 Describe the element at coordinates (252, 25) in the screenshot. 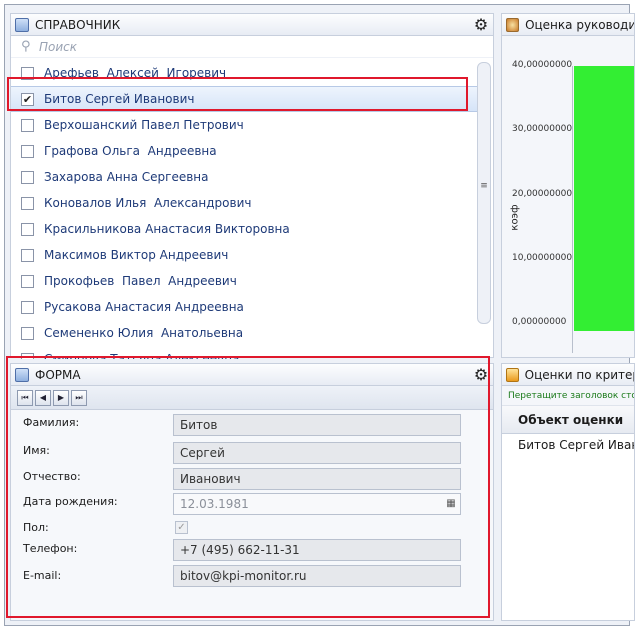

I see `directory-header: СПРАВОЧНИК ⚙` at that location.